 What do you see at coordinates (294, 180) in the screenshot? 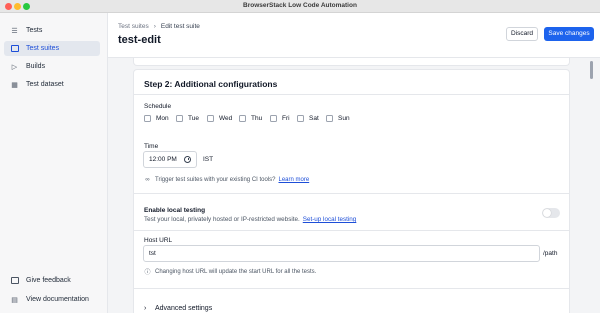
I see `learn-more-link: Learn more` at bounding box center [294, 180].